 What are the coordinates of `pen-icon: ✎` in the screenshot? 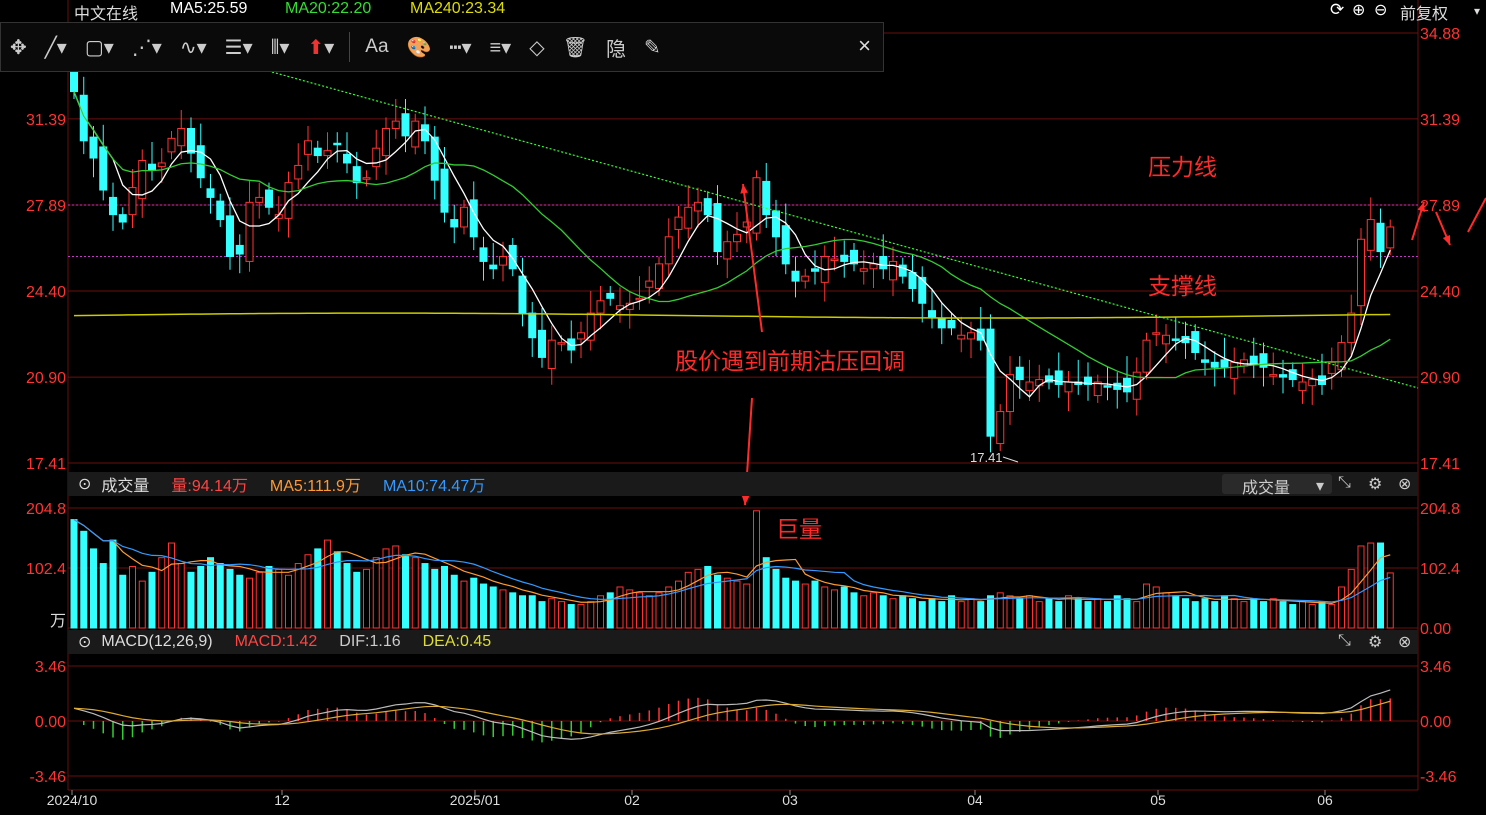 It's located at (652, 47).